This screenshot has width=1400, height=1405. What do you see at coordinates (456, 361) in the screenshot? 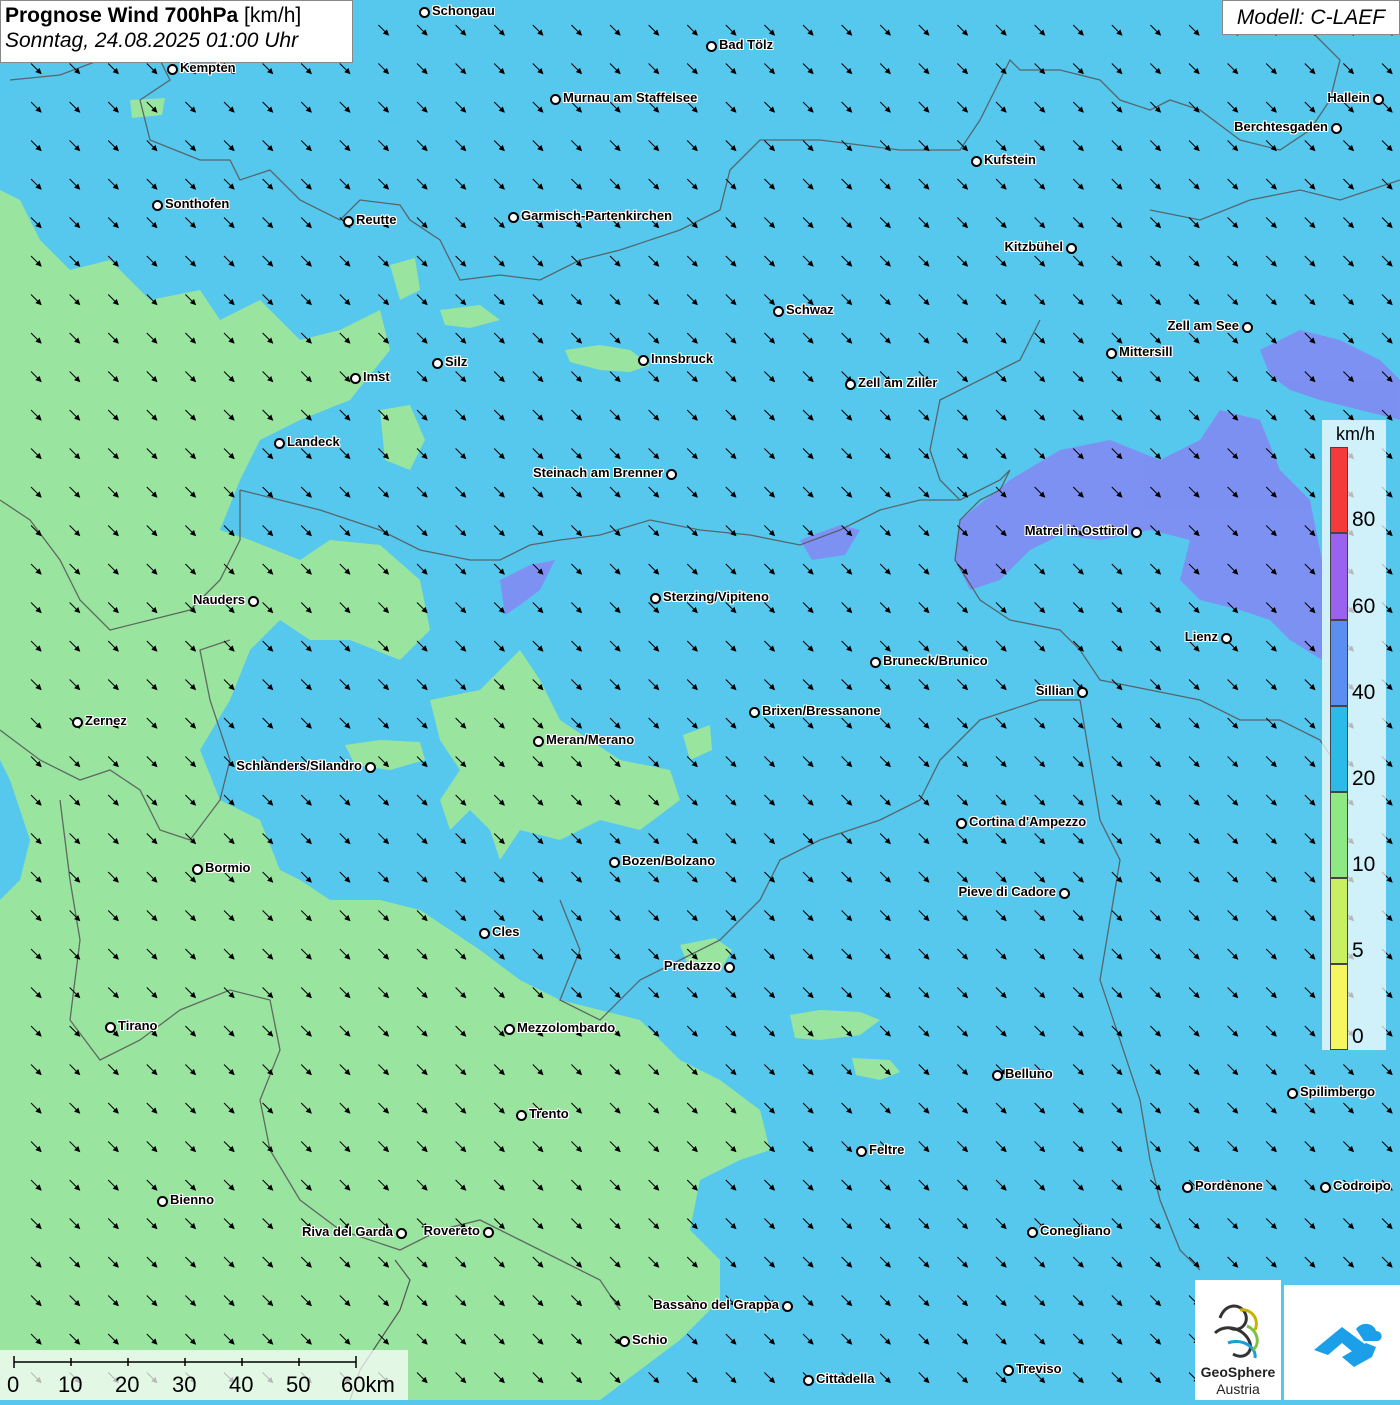
I see `city-label: Silz` at bounding box center [456, 361].